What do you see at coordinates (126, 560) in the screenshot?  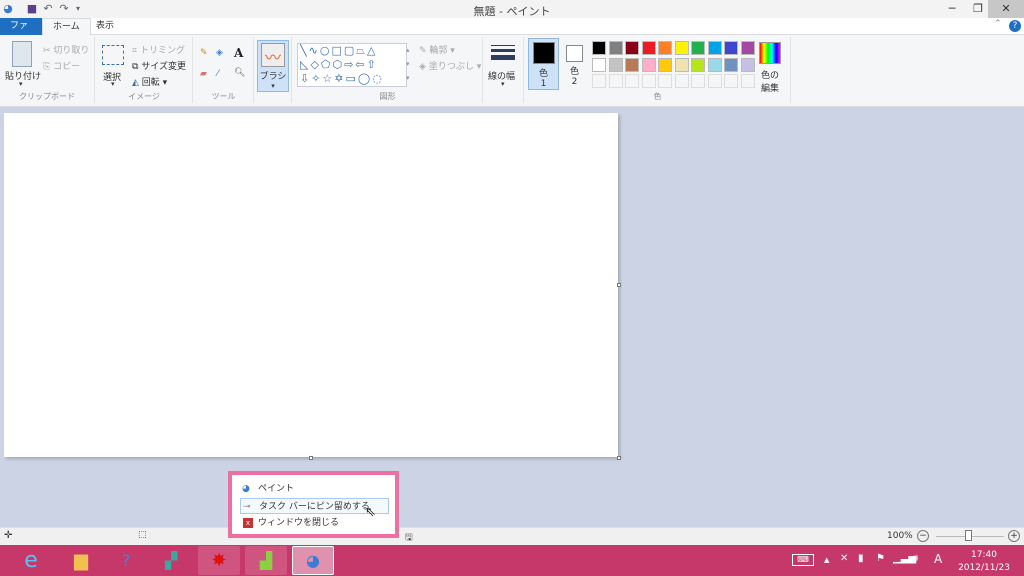 I see `taskbar-help-icon: ?` at bounding box center [126, 560].